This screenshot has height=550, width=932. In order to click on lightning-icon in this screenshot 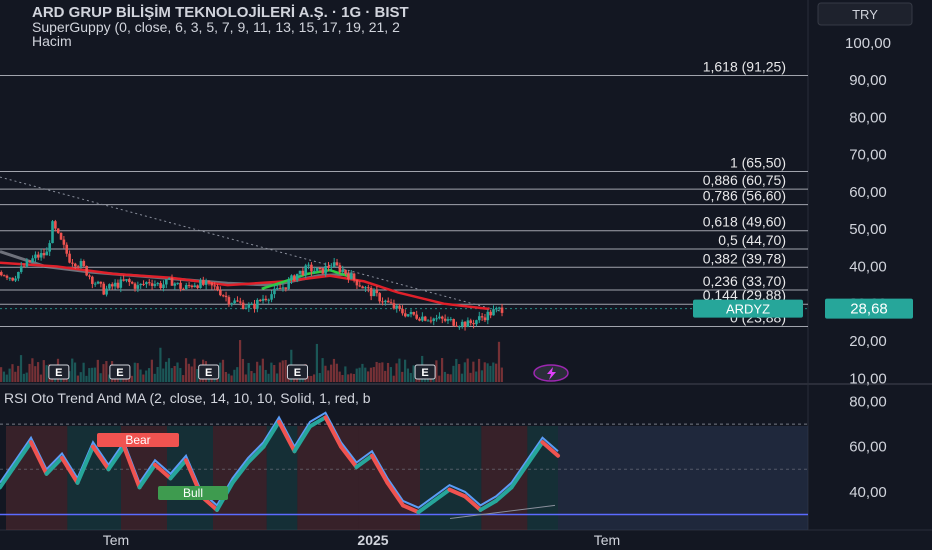, I will do `click(551, 373)`.